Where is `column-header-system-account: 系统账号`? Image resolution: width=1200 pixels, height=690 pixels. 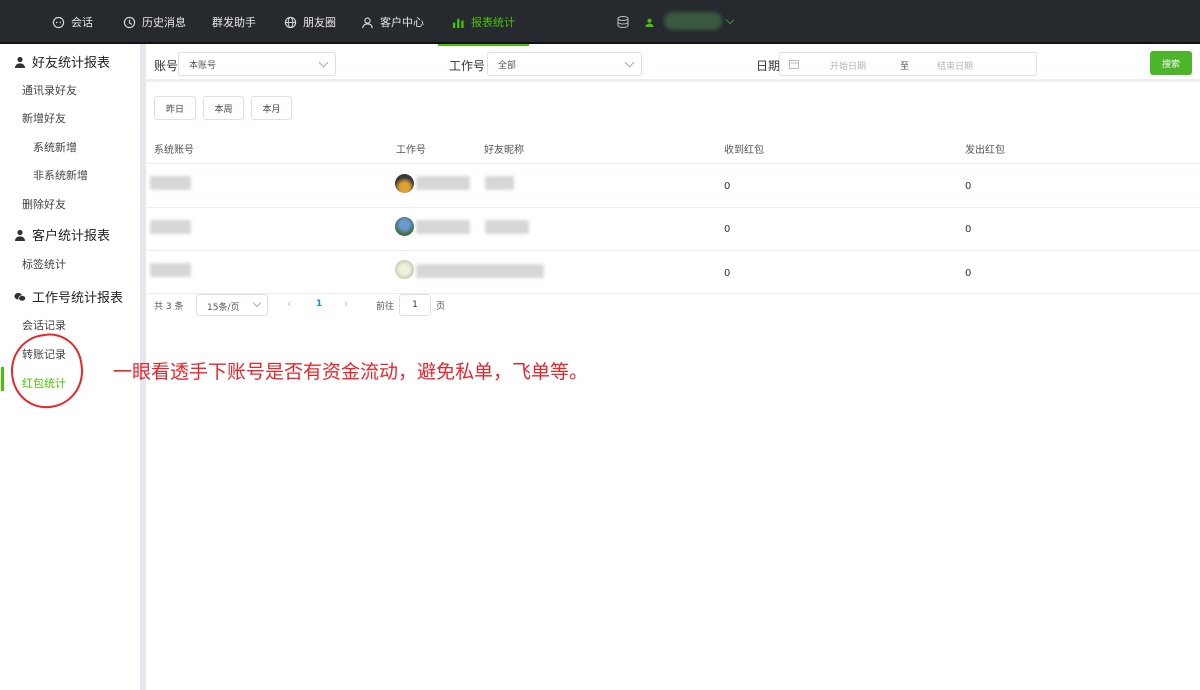 column-header-system-account: 系统账号 is located at coordinates (174, 150).